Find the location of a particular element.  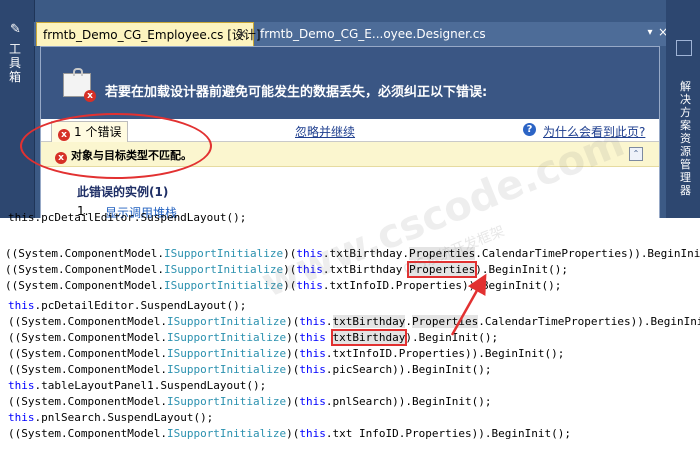

toolbox-pin-icon: ✎ is located at coordinates (15, 29).